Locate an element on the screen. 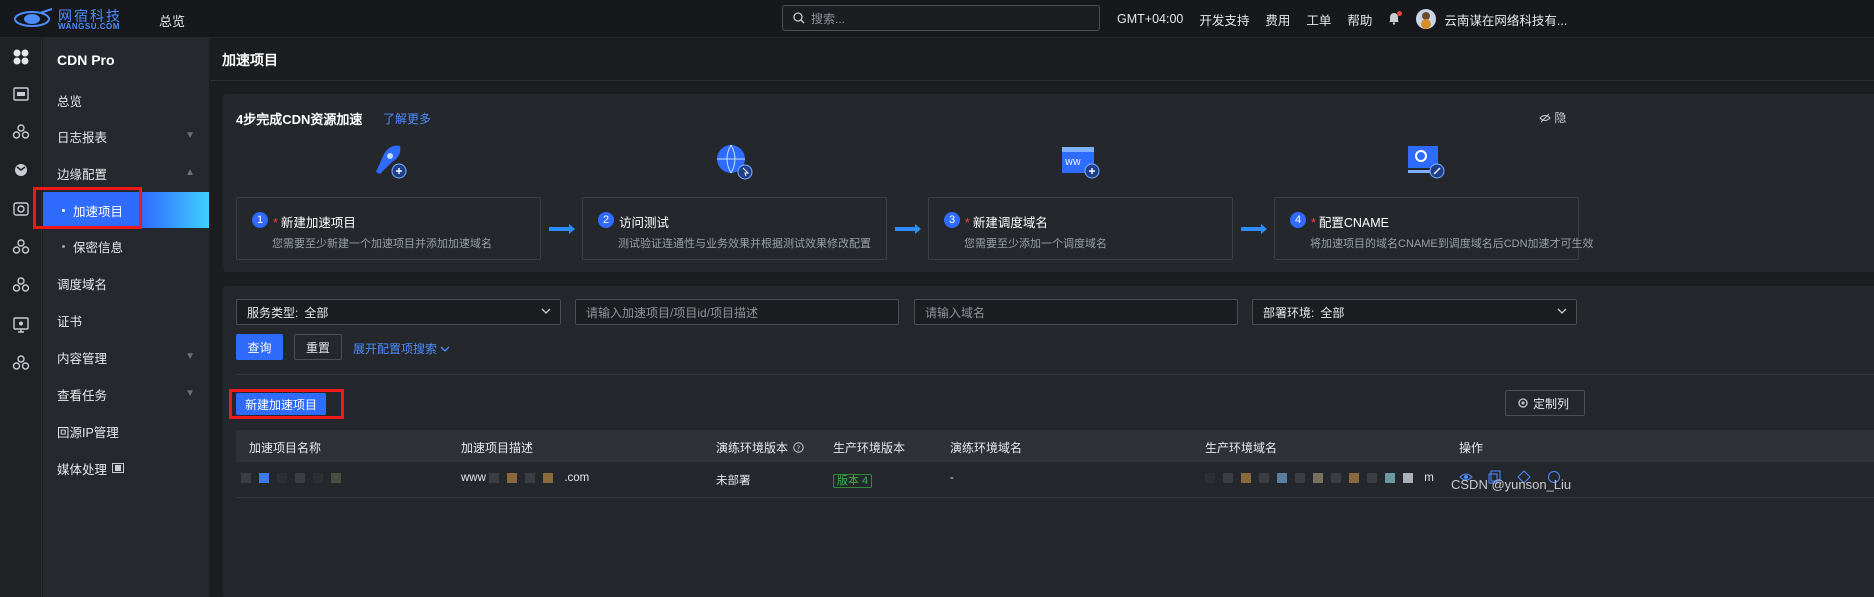  nav-item-overview: 总览 is located at coordinates (126, 100).